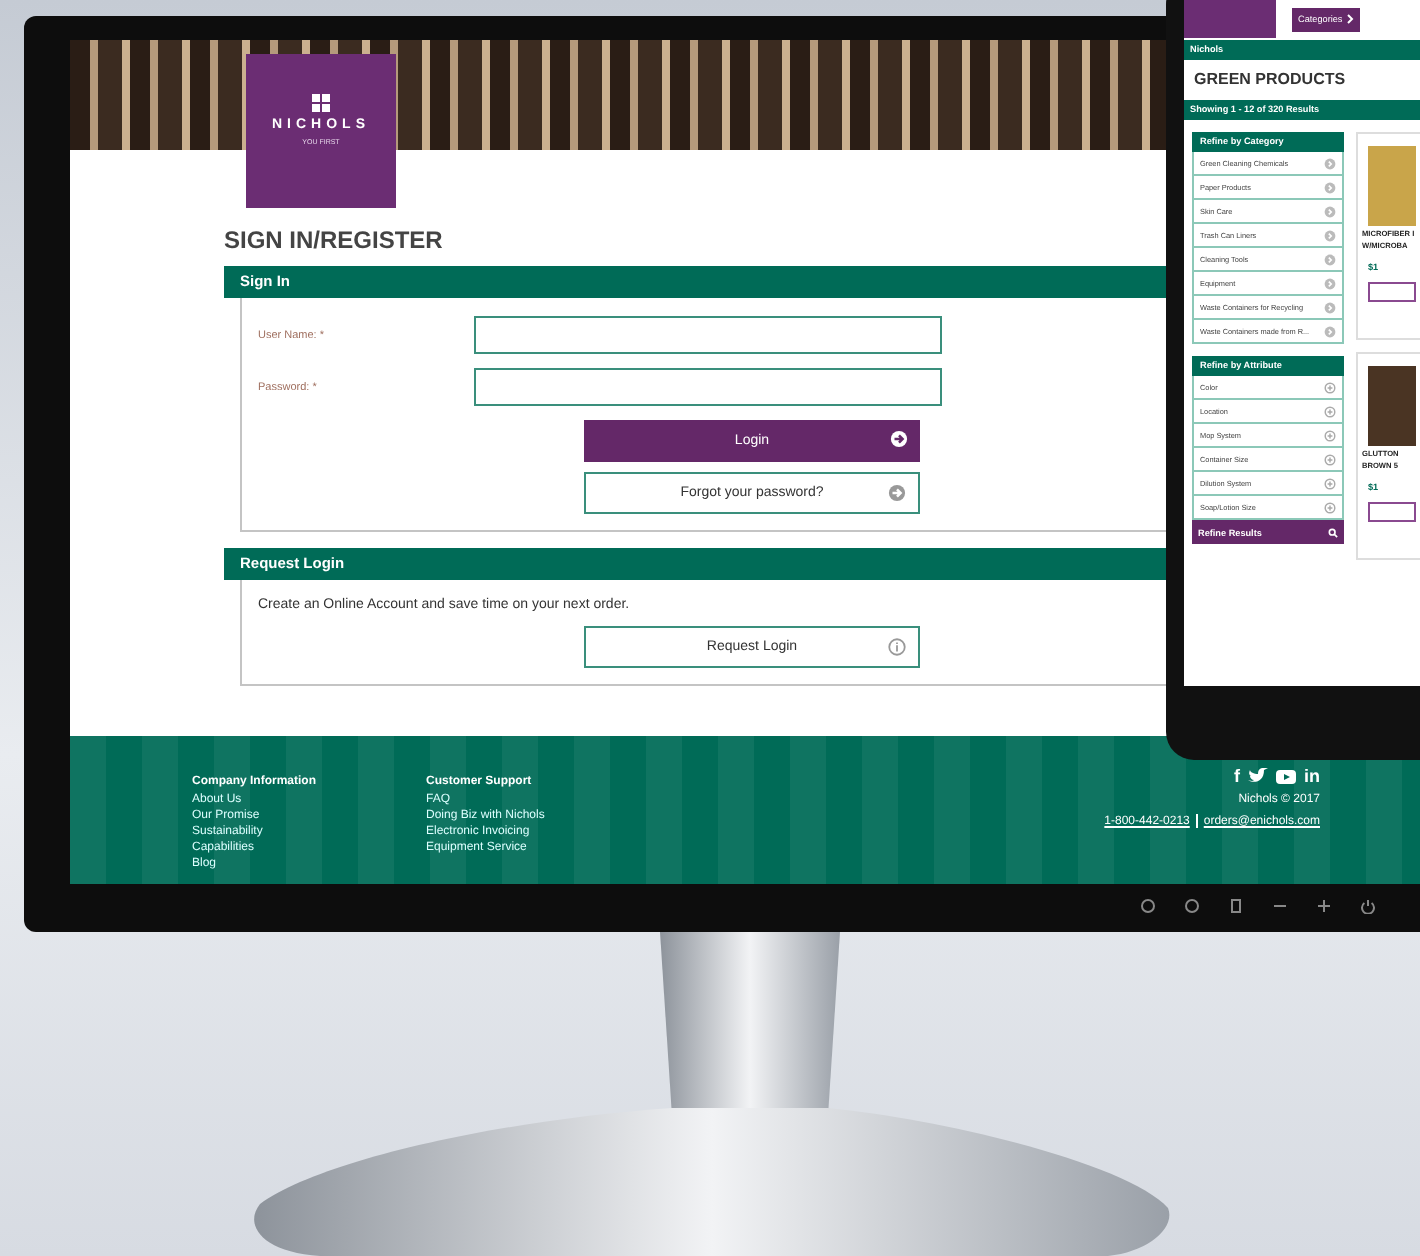  I want to click on window-pane-icon, so click(321, 103).